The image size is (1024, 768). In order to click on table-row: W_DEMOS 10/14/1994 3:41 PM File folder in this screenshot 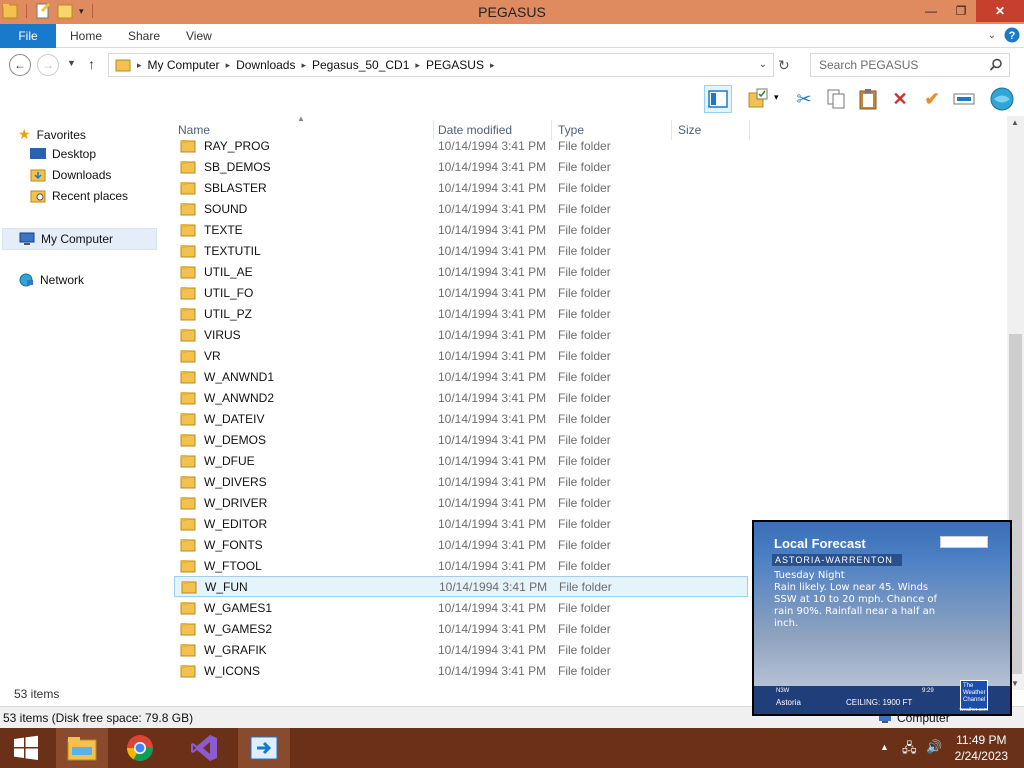, I will do `click(461, 439)`.